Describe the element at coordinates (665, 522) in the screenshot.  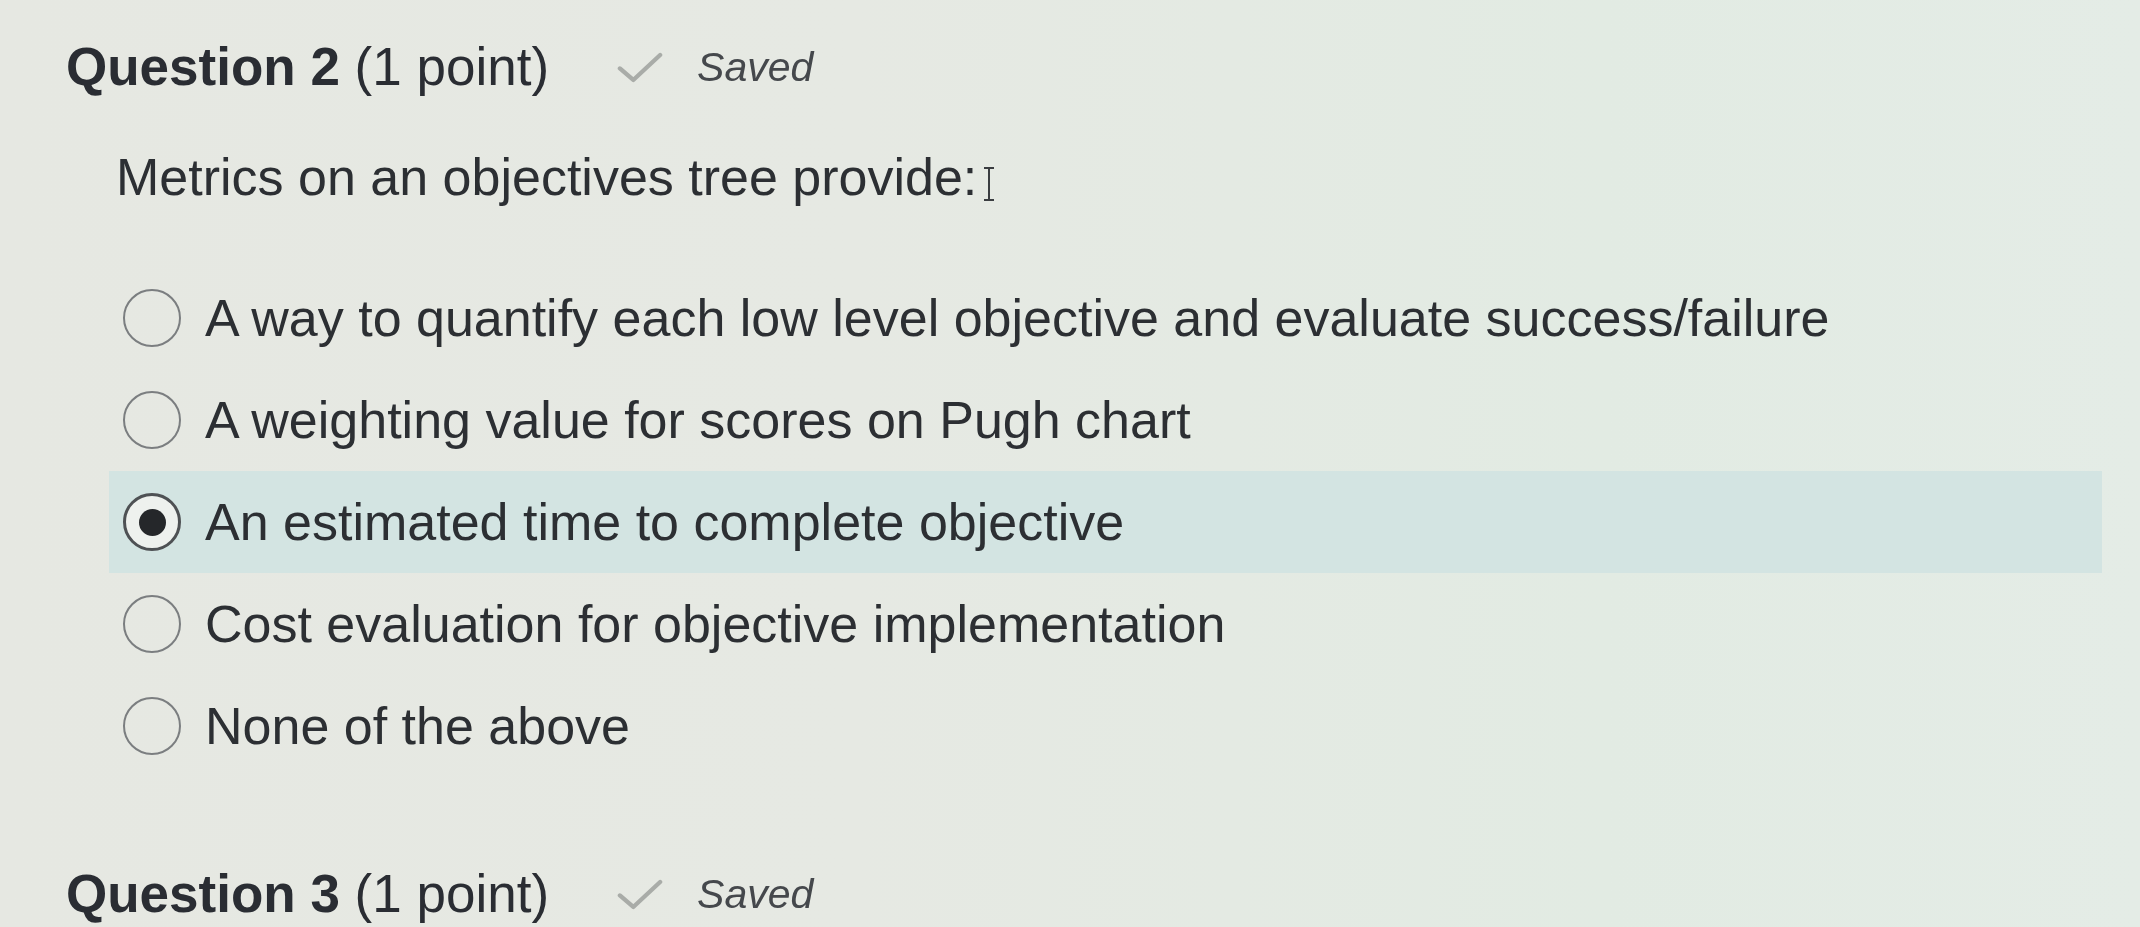
I see `option-label: An estimated time to complete objective` at that location.